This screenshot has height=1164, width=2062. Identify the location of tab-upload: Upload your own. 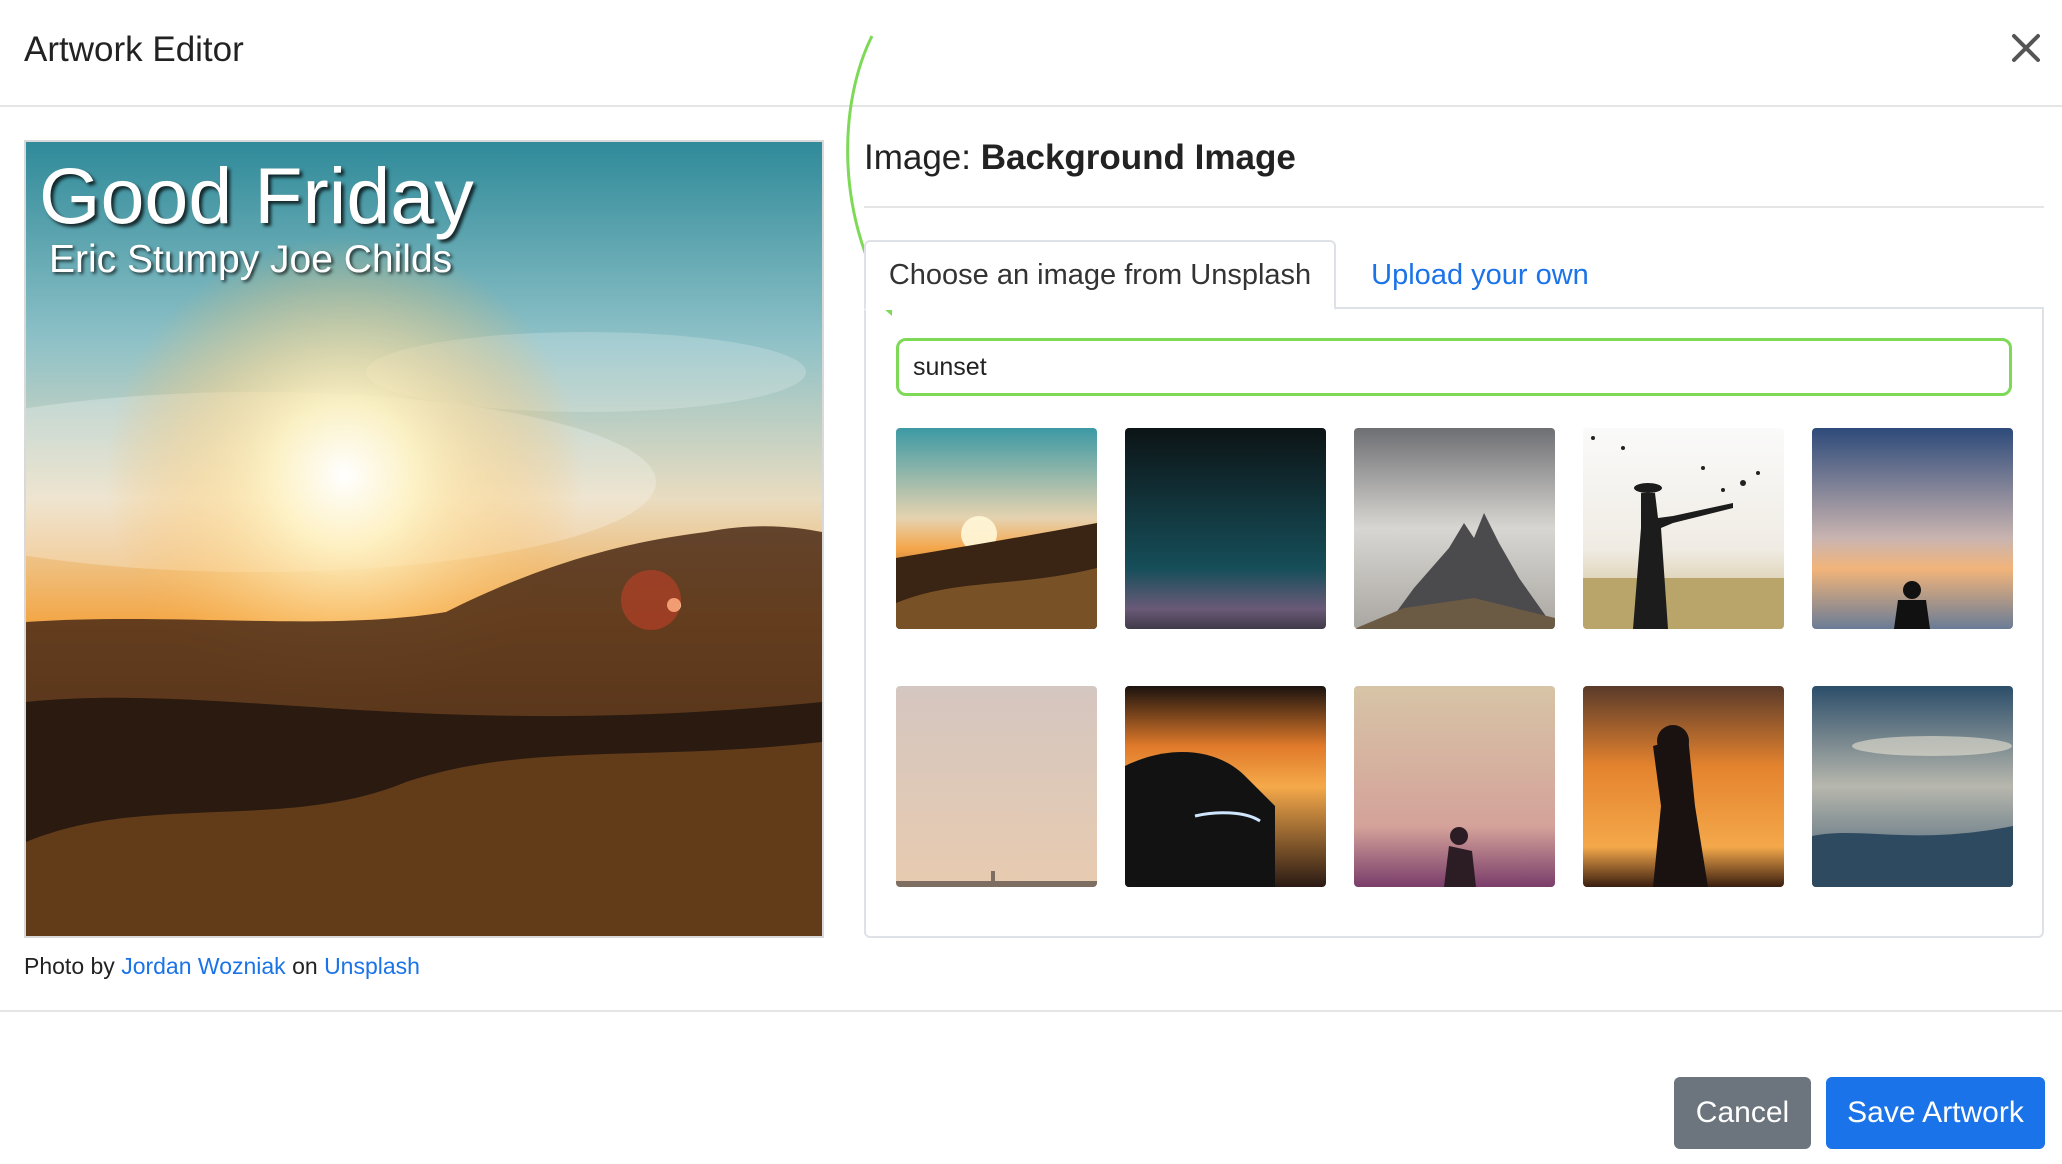
(1480, 275).